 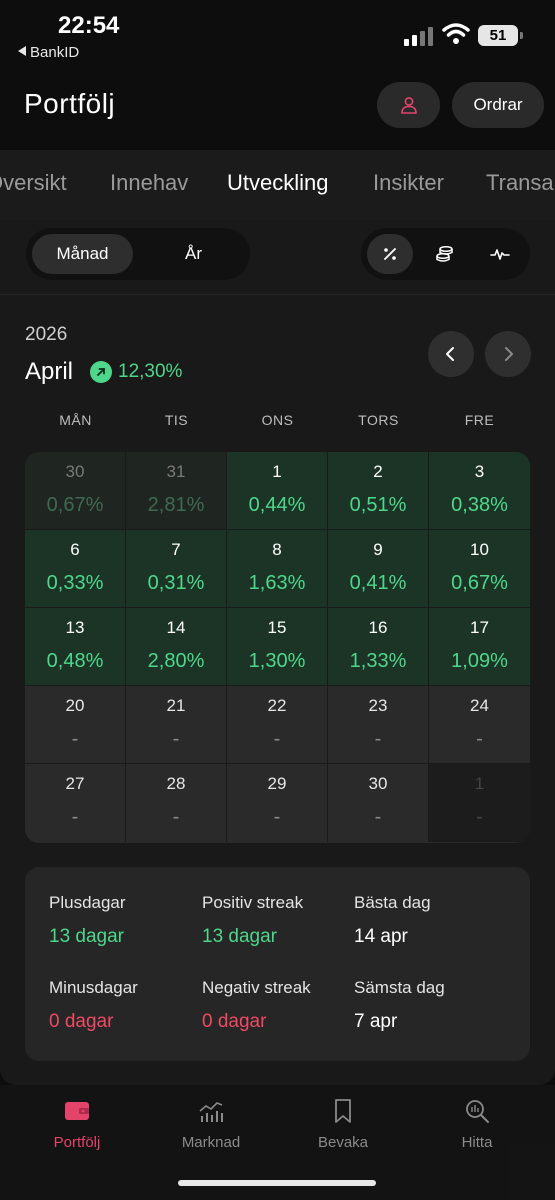 What do you see at coordinates (253, 902) in the screenshot?
I see `positive-streak-label: Positiv streak` at bounding box center [253, 902].